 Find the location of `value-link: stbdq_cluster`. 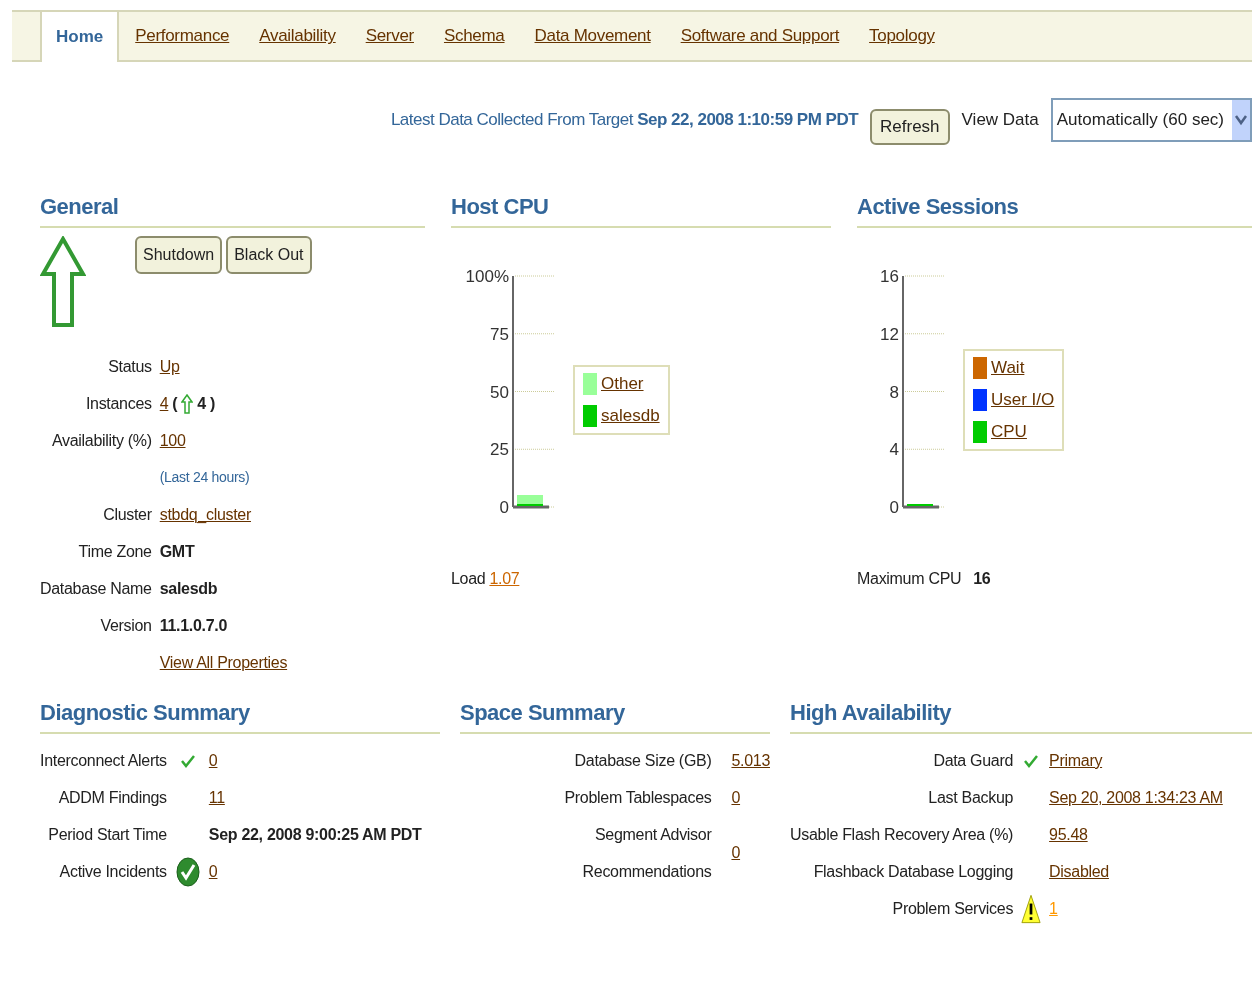

value-link: stbdq_cluster is located at coordinates (205, 514).